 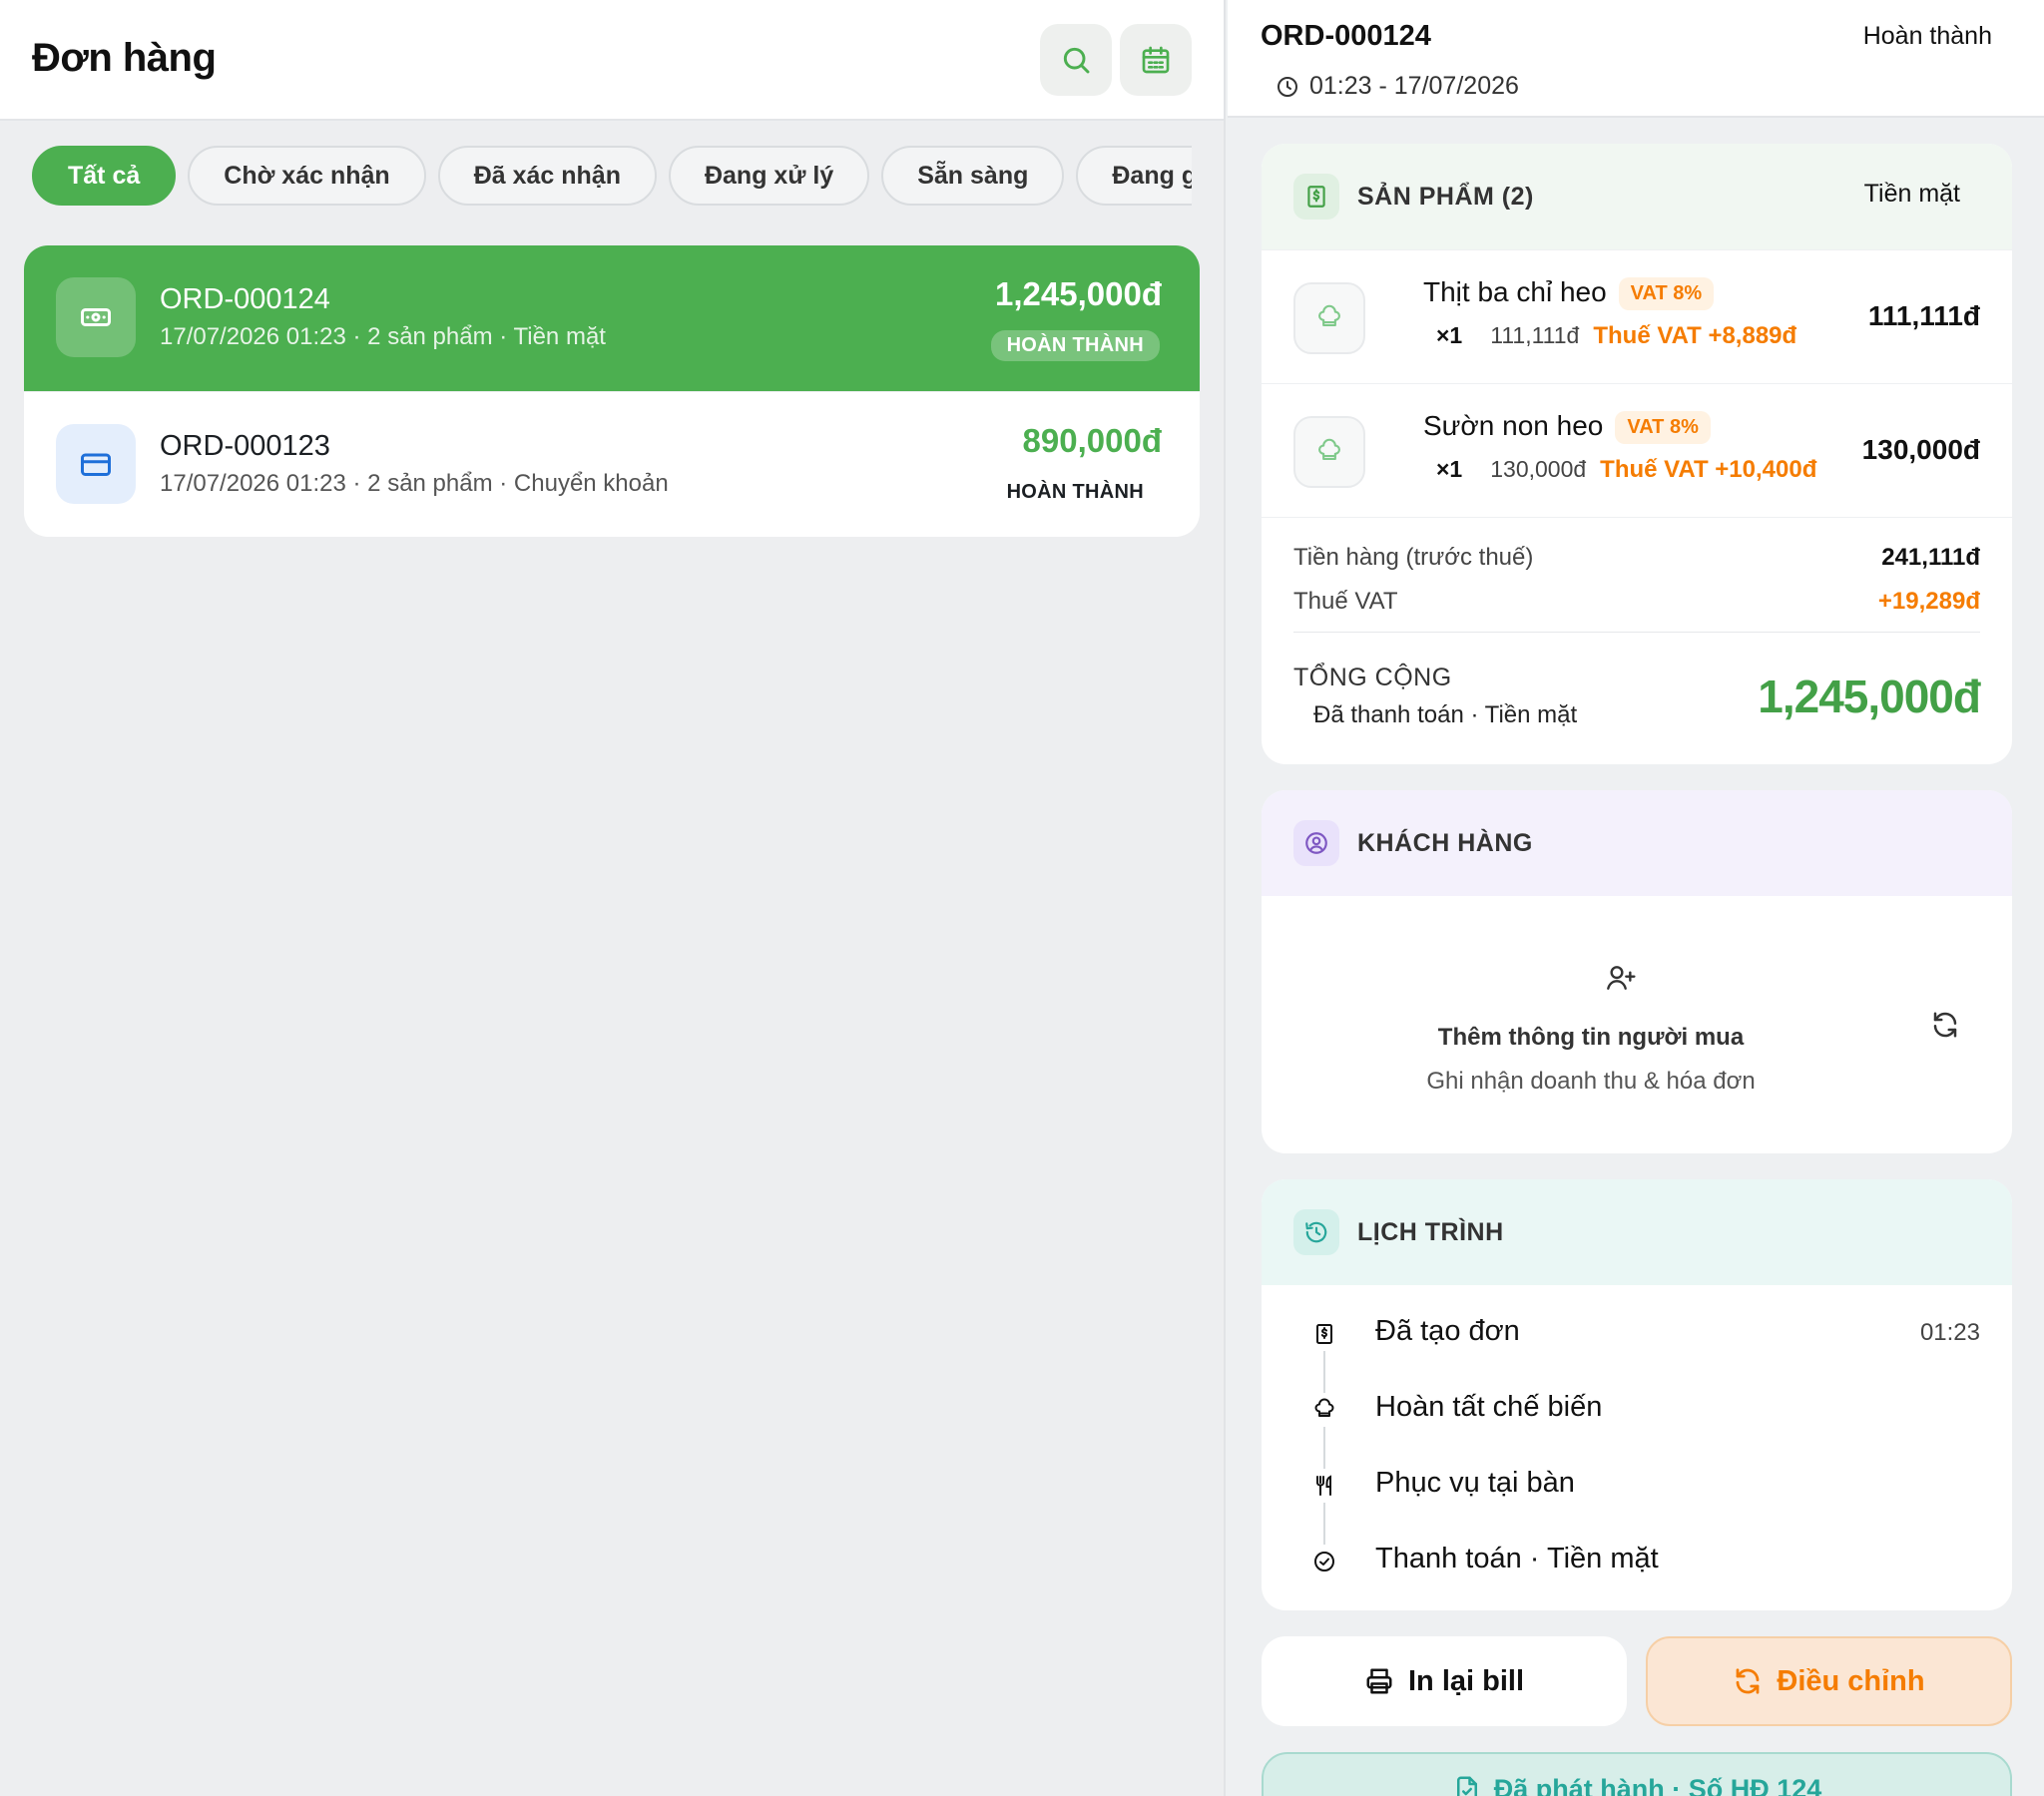 What do you see at coordinates (1467, 1785) in the screenshot?
I see `file-check-icon` at bounding box center [1467, 1785].